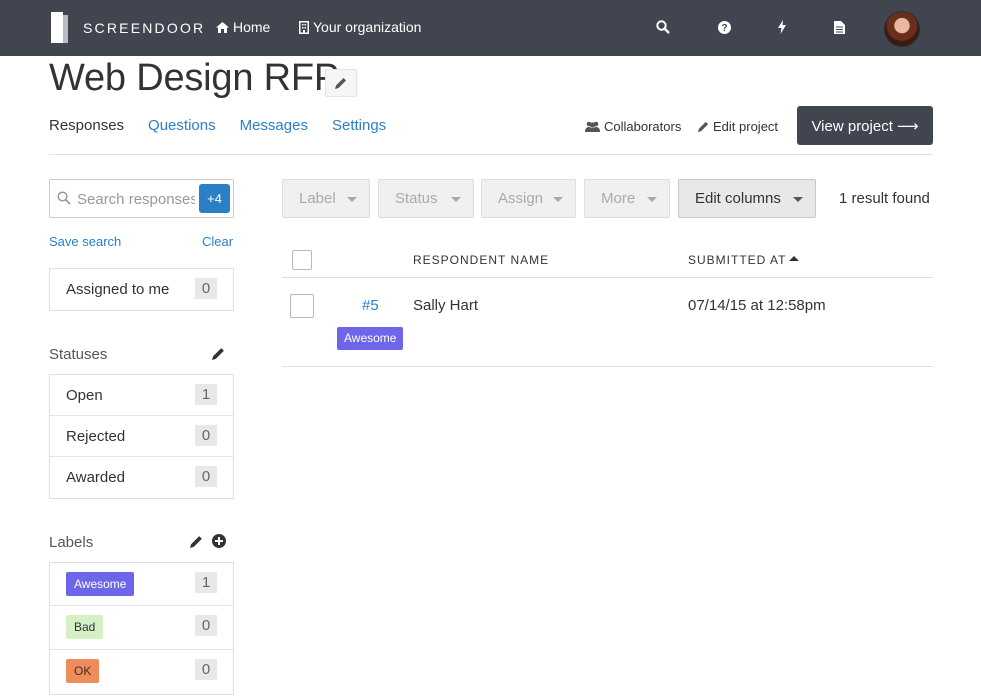 Image resolution: width=981 pixels, height=700 pixels. What do you see at coordinates (206, 582) in the screenshot?
I see `label-count: 1` at bounding box center [206, 582].